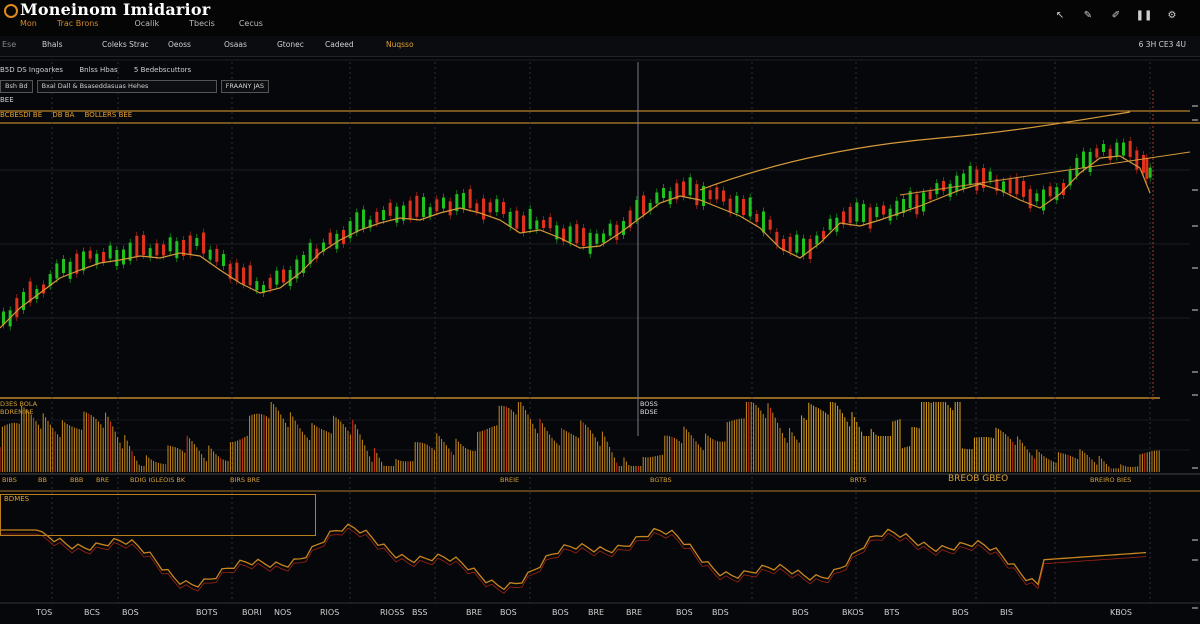 The width and height of the screenshot is (1200, 624). What do you see at coordinates (1121, 612) in the screenshot?
I see `time-axis-label: KBOS` at bounding box center [1121, 612].